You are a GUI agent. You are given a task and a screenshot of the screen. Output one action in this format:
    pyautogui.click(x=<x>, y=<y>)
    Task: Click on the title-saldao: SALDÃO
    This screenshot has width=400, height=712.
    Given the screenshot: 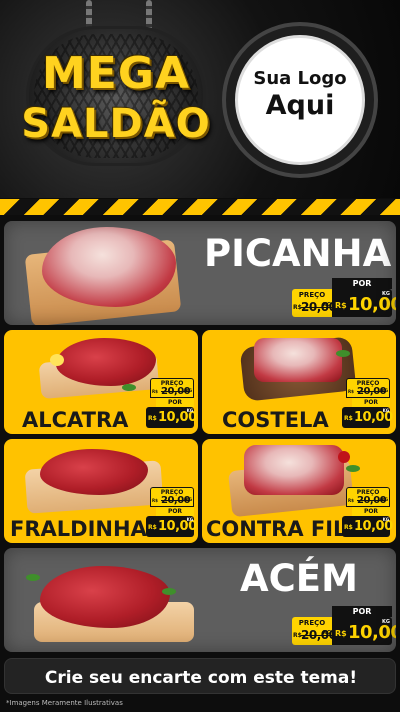 What is the action you would take?
    pyautogui.click(x=116, y=124)
    